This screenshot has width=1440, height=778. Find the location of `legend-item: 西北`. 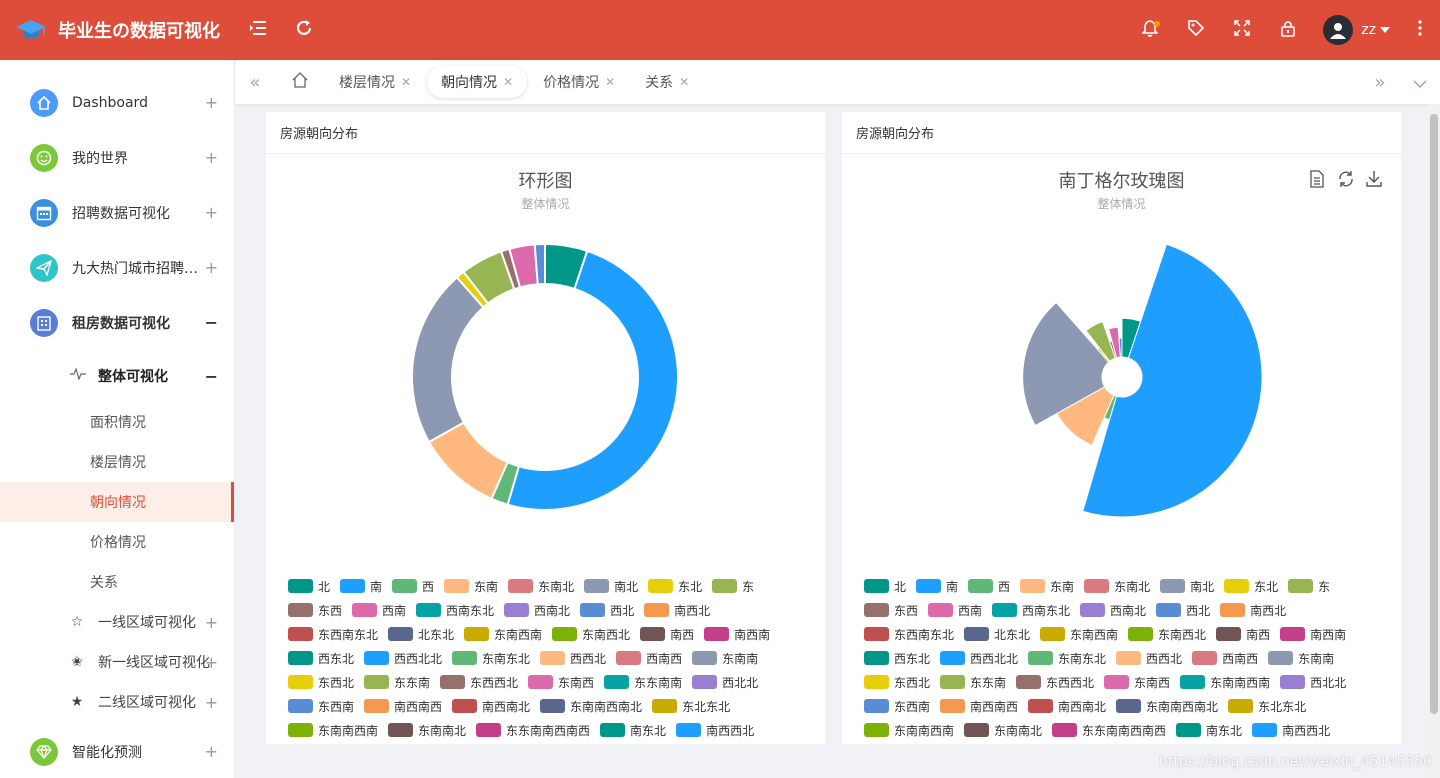

legend-item: 西北 is located at coordinates (1183, 610).